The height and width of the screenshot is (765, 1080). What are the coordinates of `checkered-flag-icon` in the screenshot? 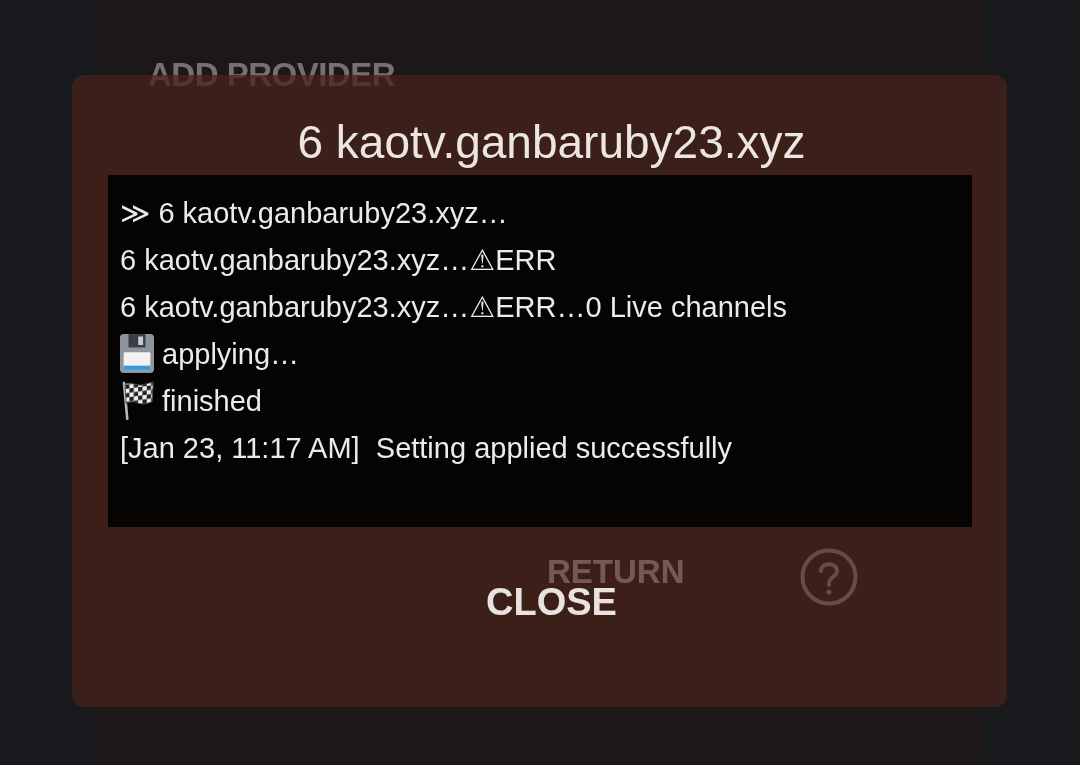 It's located at (137, 400).